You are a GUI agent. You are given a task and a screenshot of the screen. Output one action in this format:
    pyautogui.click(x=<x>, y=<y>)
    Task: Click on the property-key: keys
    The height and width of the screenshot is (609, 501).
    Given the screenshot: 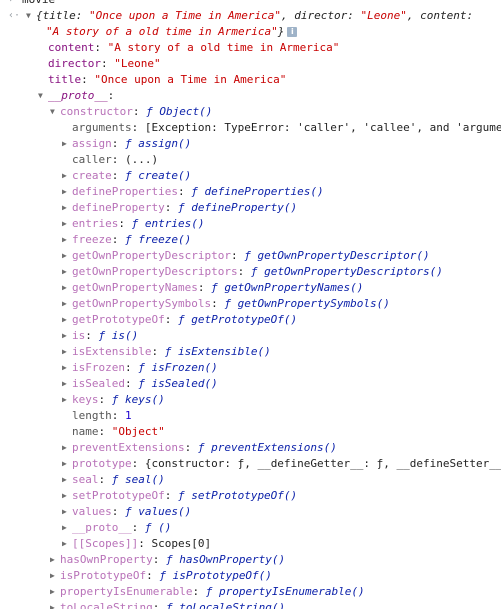 What is the action you would take?
    pyautogui.click(x=85, y=399)
    